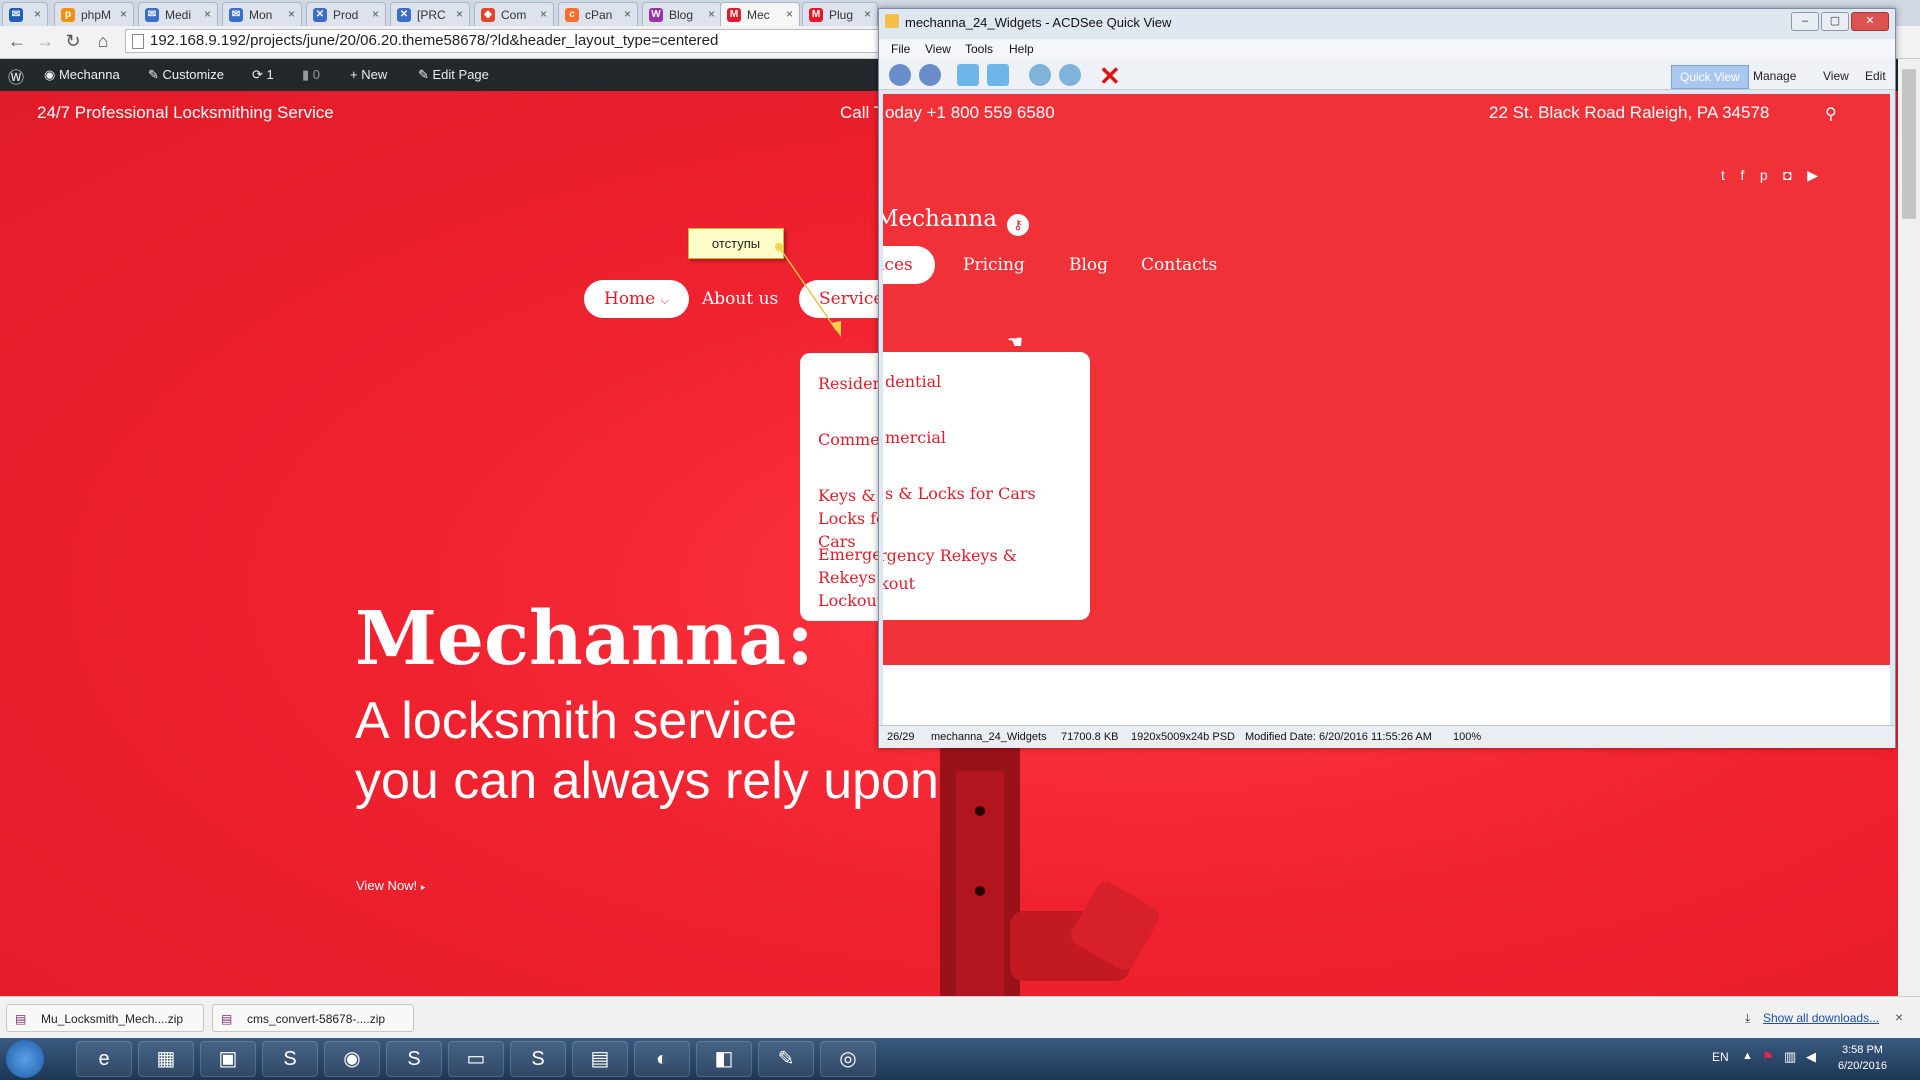  Describe the element at coordinates (82, 75) in the screenshot. I see `site-name-link: ◉ Mechanna` at that location.